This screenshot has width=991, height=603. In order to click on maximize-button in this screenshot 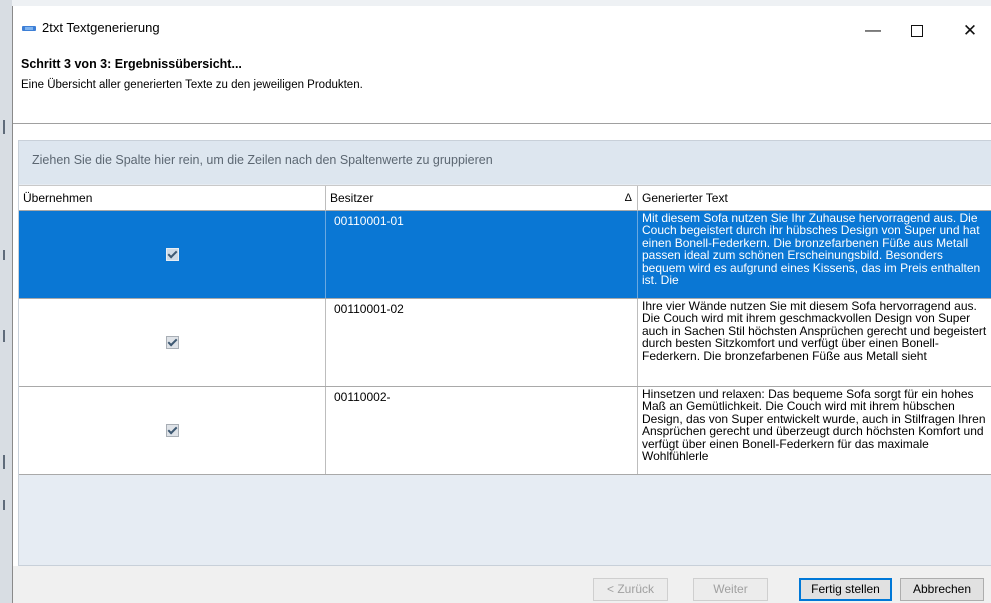, I will do `click(917, 31)`.